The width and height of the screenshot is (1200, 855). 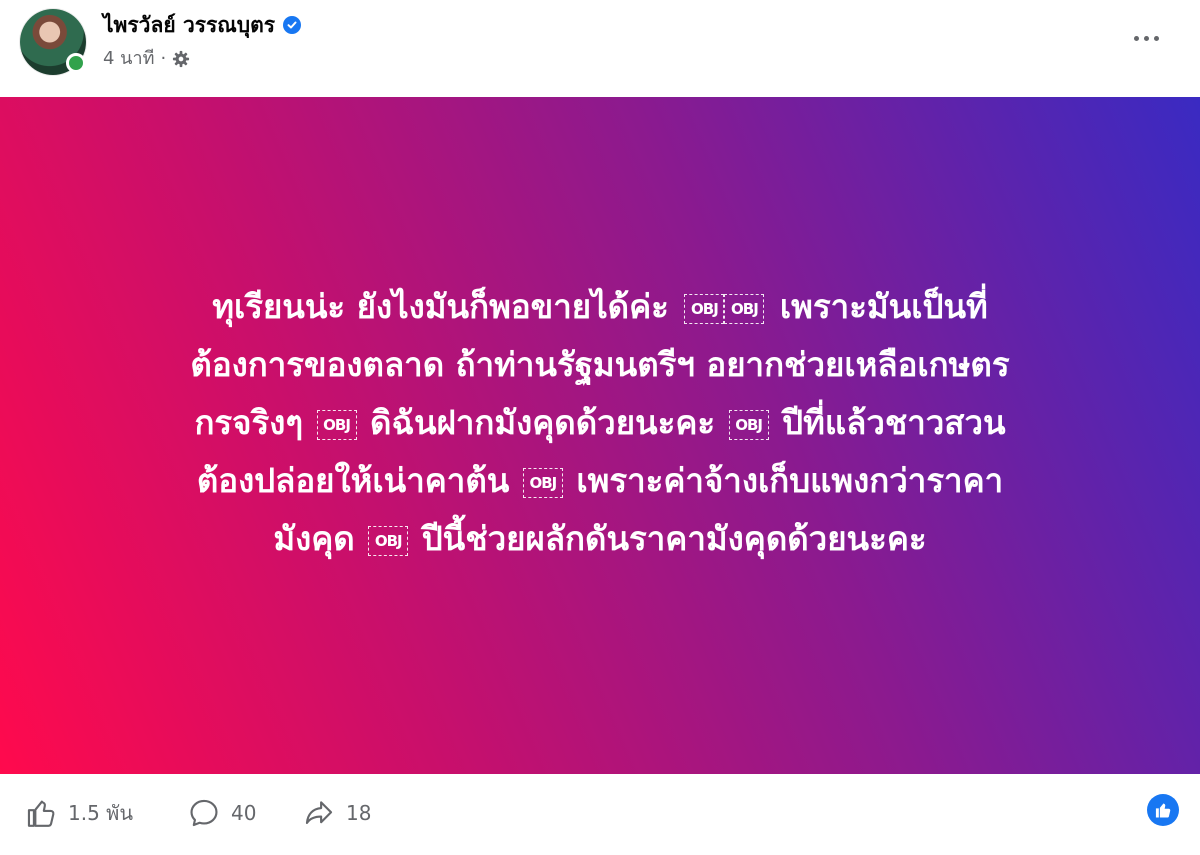 What do you see at coordinates (440, 306) in the screenshot?
I see `post-text-segment: ทุเรียนน่ะ ยังไงมันก็พอขายได้ค่ะ` at bounding box center [440, 306].